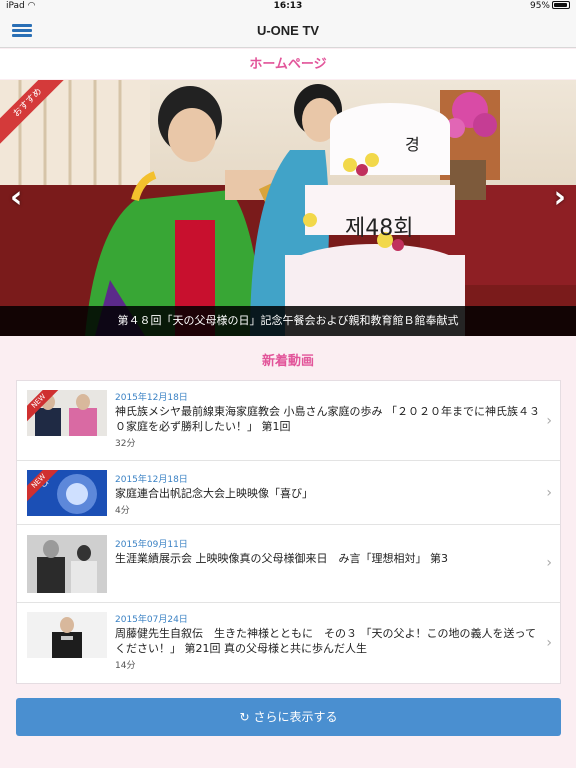 This screenshot has height=768, width=576. Describe the element at coordinates (244, 717) in the screenshot. I see `refresh-icon: ↻` at that location.